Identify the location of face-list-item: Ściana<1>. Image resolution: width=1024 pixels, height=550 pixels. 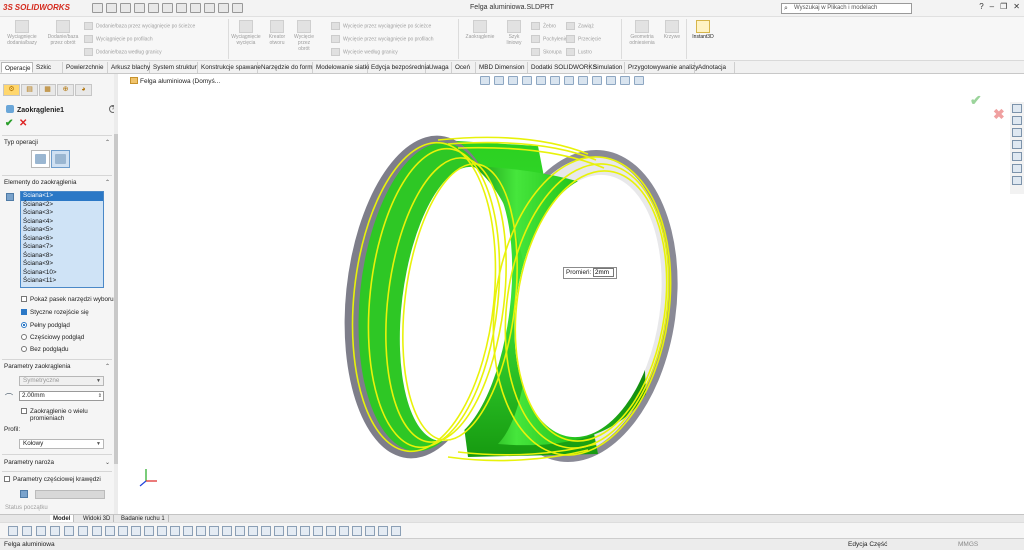
(62, 196).